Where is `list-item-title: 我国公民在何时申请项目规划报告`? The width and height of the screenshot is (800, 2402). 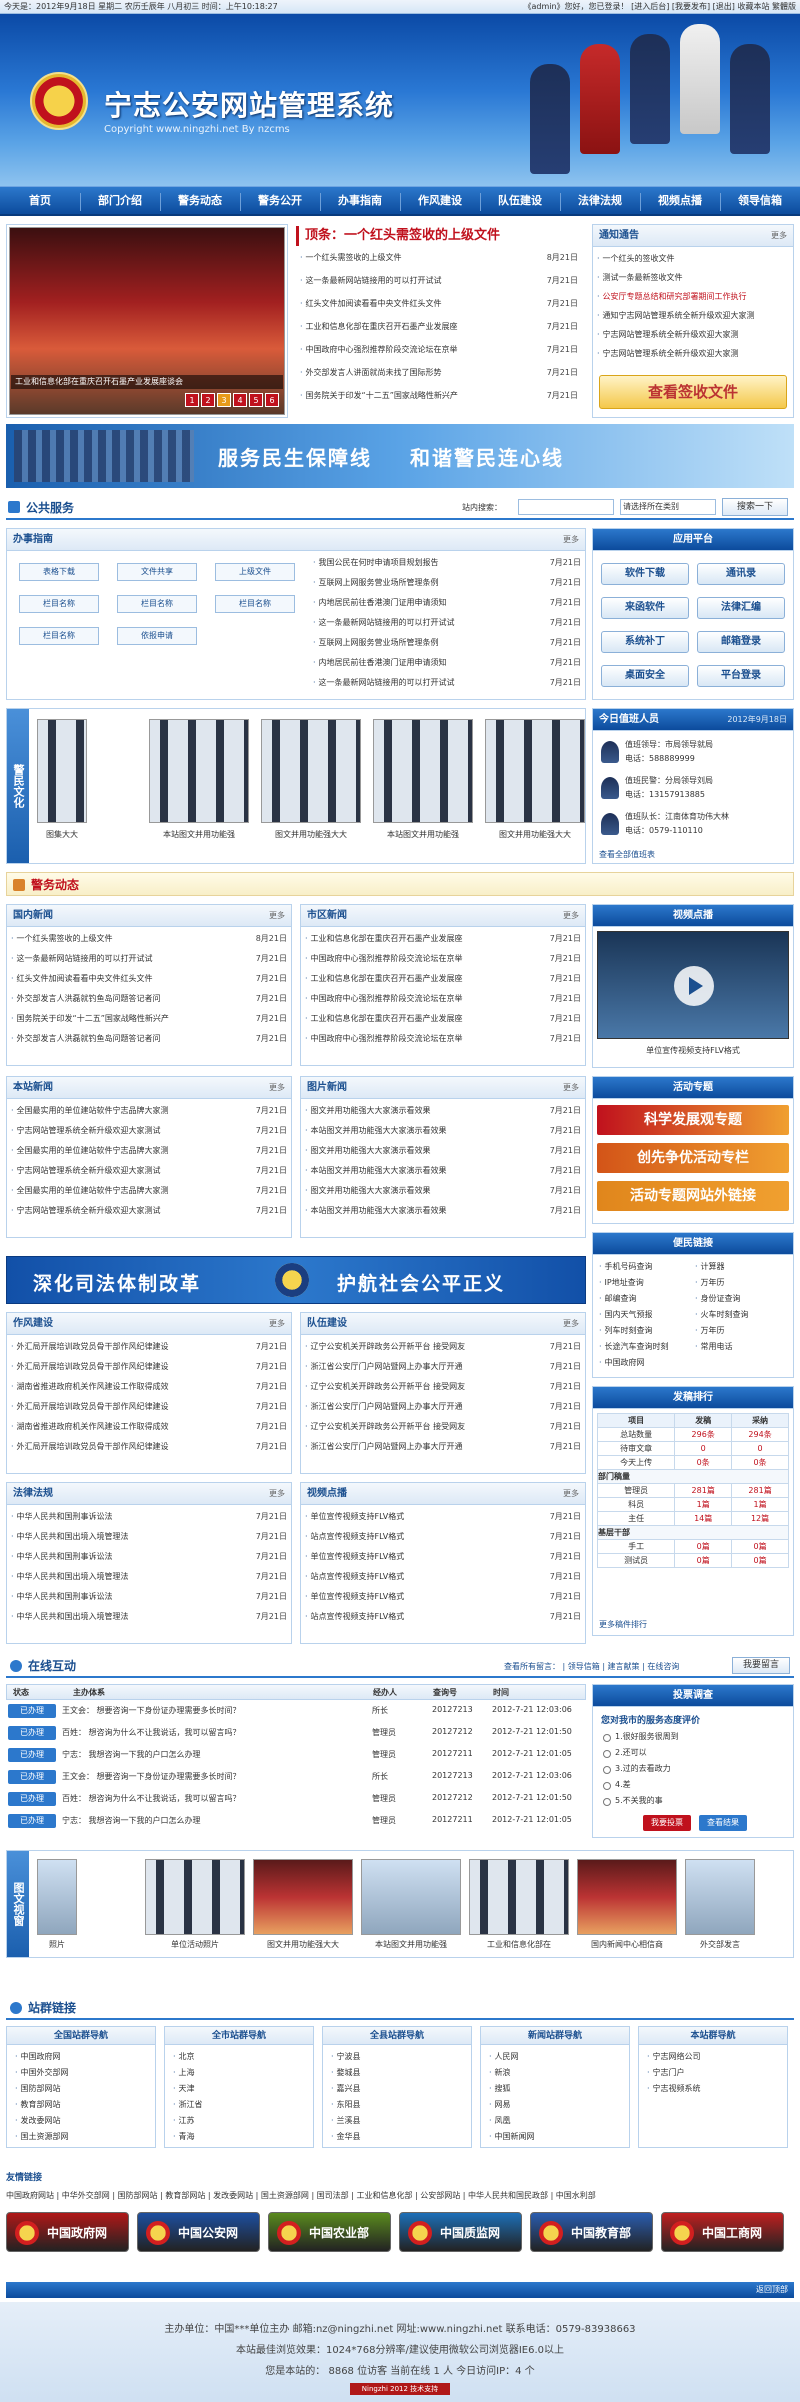 list-item-title: 我国公民在何时申请项目规划报告 is located at coordinates (379, 562).